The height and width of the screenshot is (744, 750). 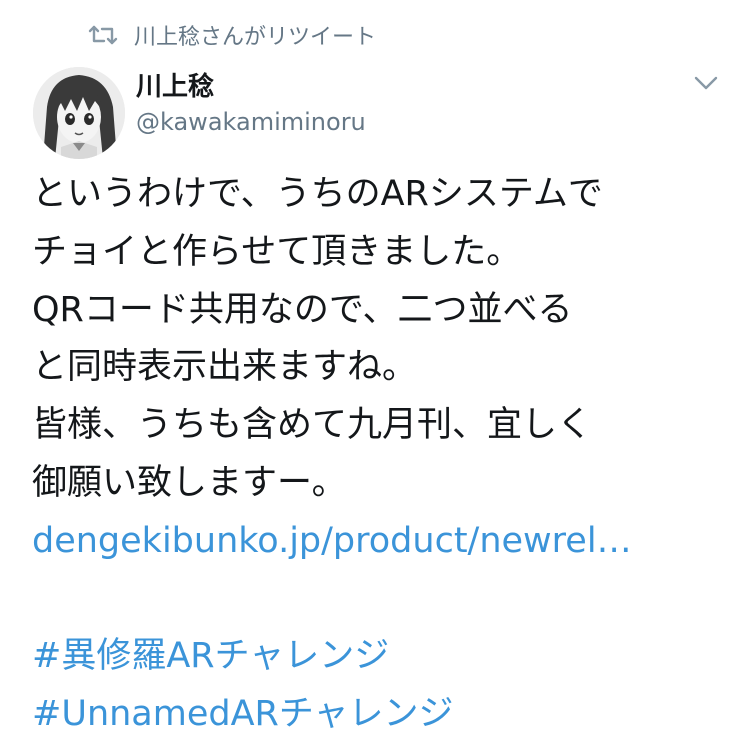 I want to click on chevron-down-icon, so click(x=706, y=83).